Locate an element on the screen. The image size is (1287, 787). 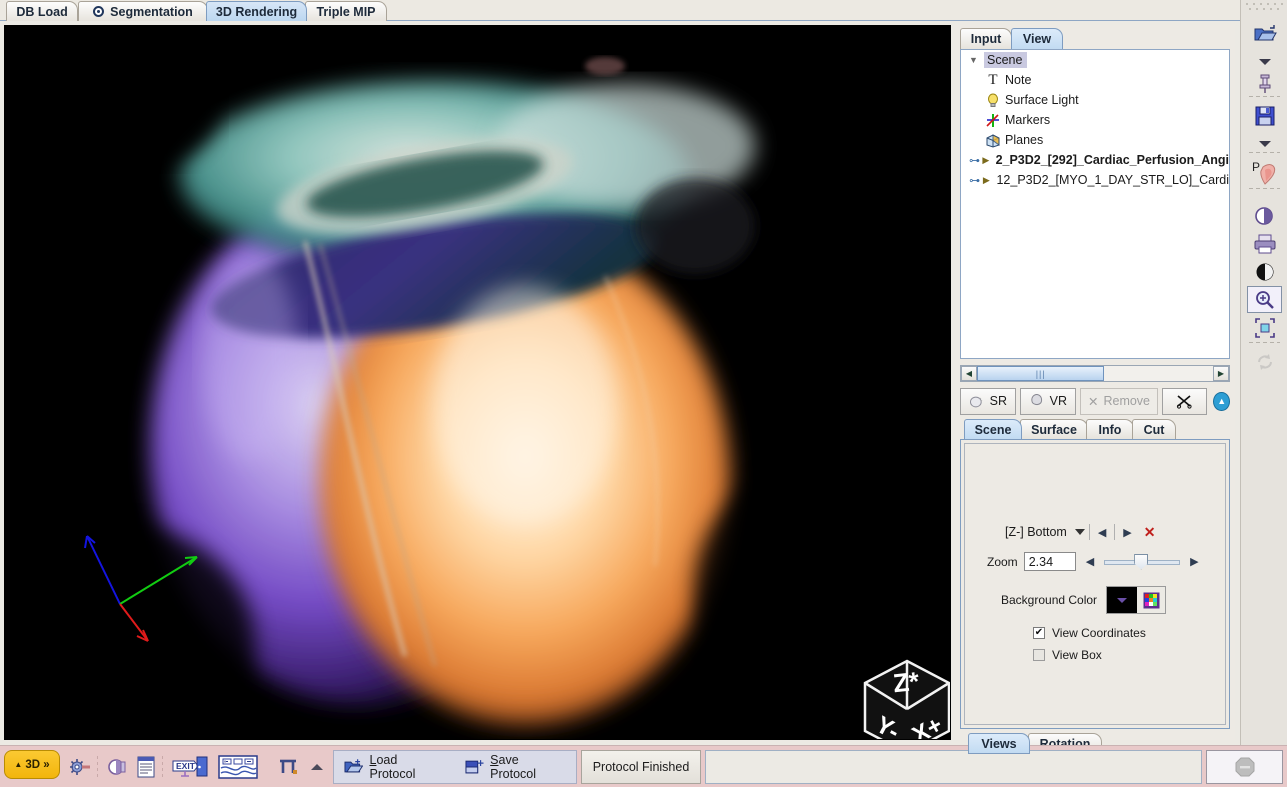
scrollbar-track: ||| is located at coordinates (1095, 373).